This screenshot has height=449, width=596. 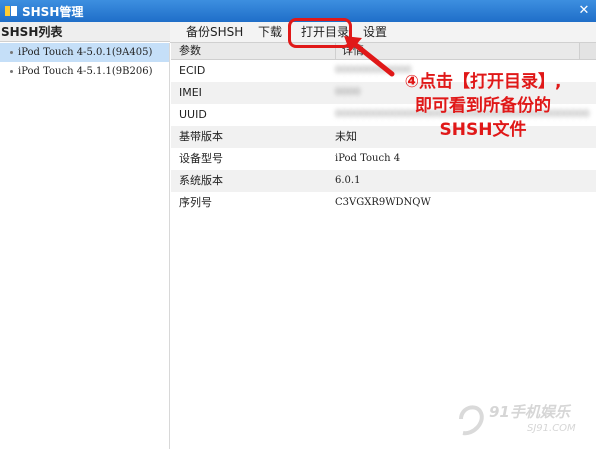 I want to click on watermark: 91手机娱乐 SJ91.COM, so click(x=524, y=420).